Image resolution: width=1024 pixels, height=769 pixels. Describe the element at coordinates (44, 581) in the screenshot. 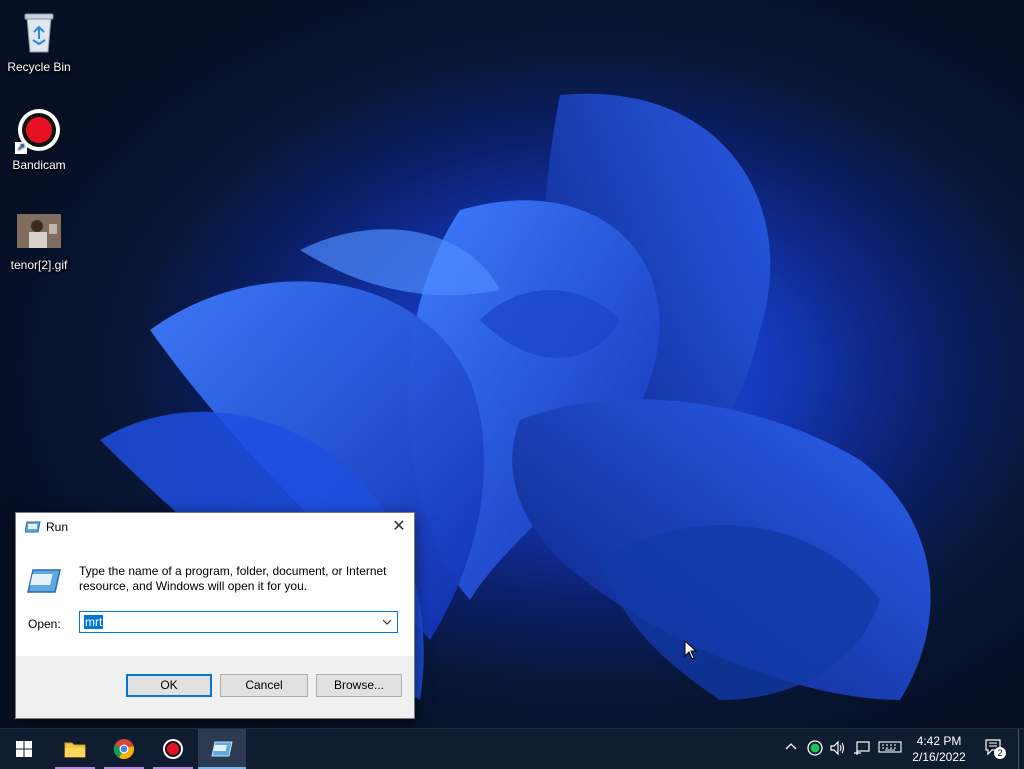

I see `run-program-icon` at that location.